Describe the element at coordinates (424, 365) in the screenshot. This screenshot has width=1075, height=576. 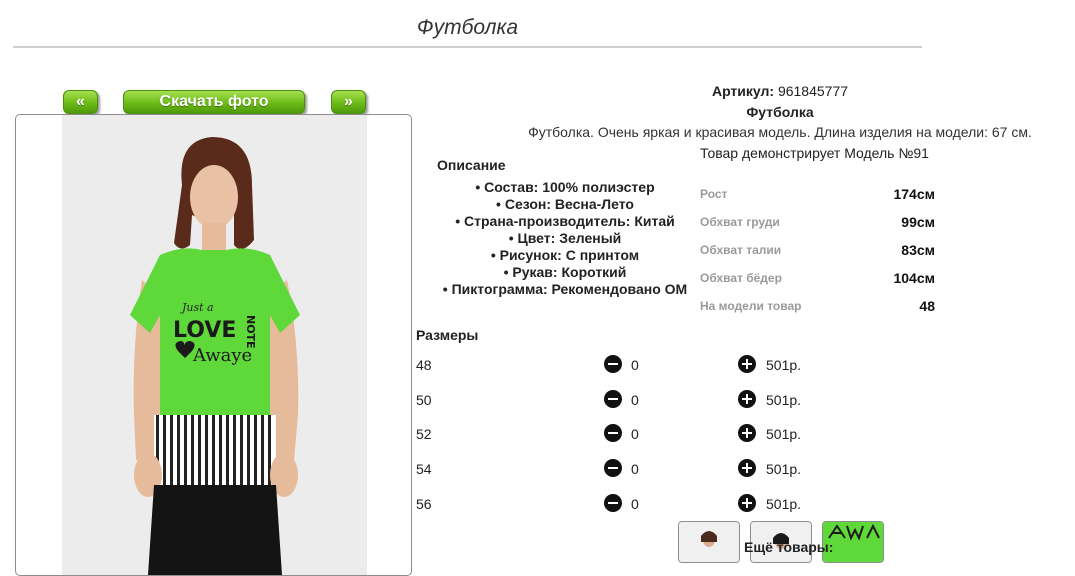
I see `size-label: 48` at that location.